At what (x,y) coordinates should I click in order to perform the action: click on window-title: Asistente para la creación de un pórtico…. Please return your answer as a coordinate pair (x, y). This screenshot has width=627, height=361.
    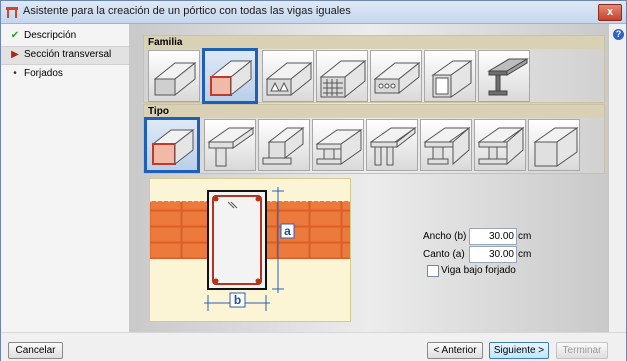
    Looking at the image, I should click on (187, 11).